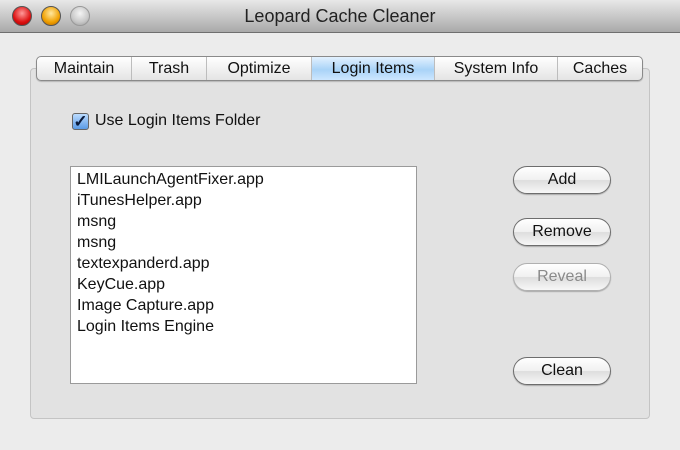  Describe the element at coordinates (496, 68) in the screenshot. I see `tab-system-info: System Info` at that location.